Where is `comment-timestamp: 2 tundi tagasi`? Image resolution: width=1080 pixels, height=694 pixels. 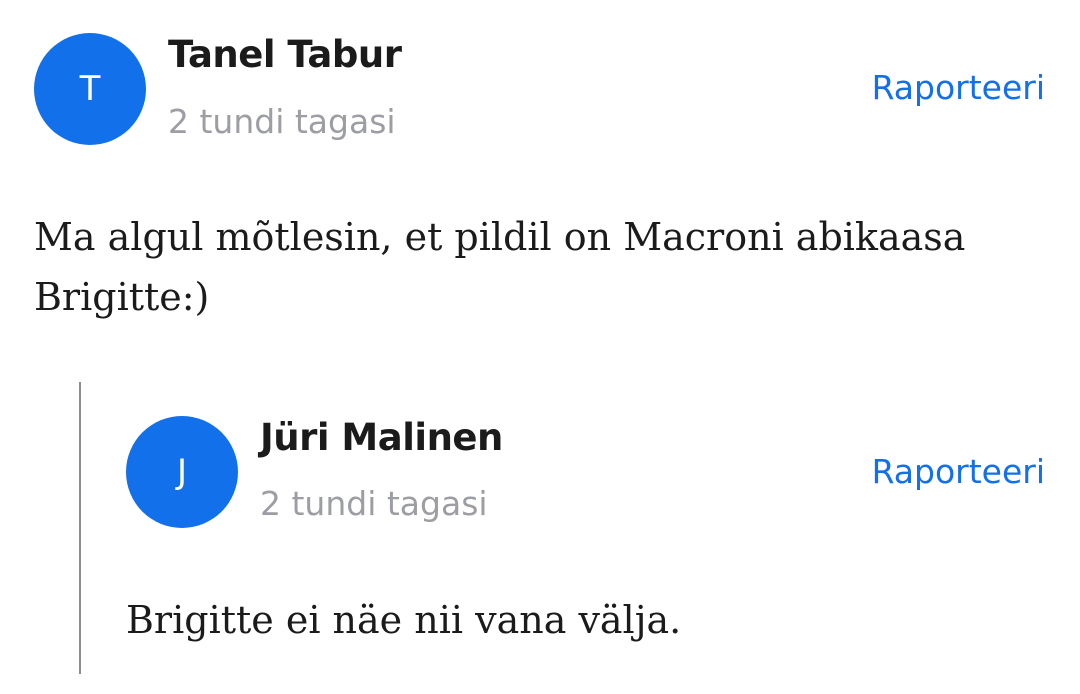
comment-timestamp: 2 tundi tagasi is located at coordinates (282, 121).